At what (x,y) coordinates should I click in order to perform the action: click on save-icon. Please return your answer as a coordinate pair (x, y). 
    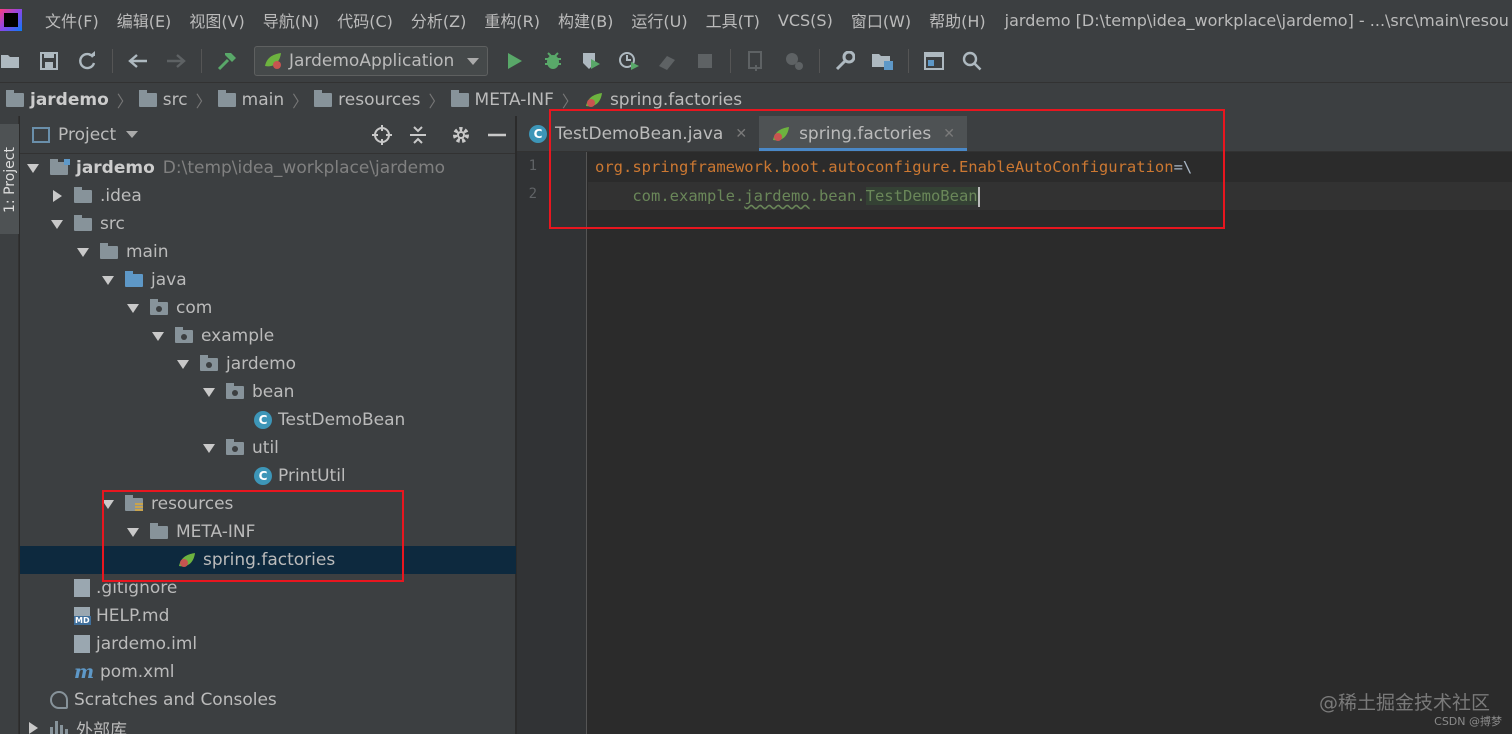
    Looking at the image, I should click on (49, 61).